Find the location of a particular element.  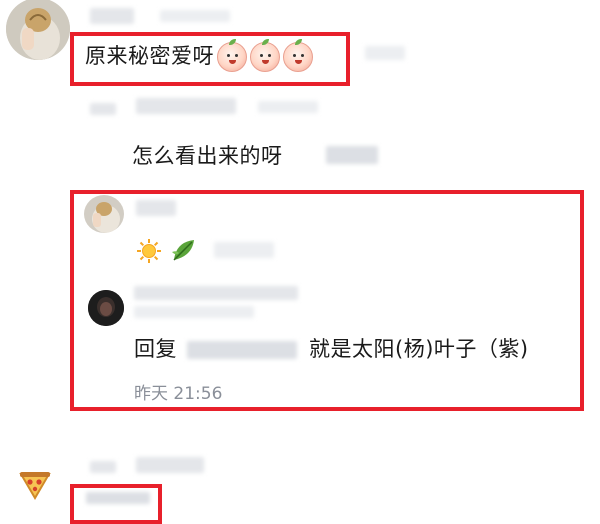

reply-target-blurred is located at coordinates (242, 350).